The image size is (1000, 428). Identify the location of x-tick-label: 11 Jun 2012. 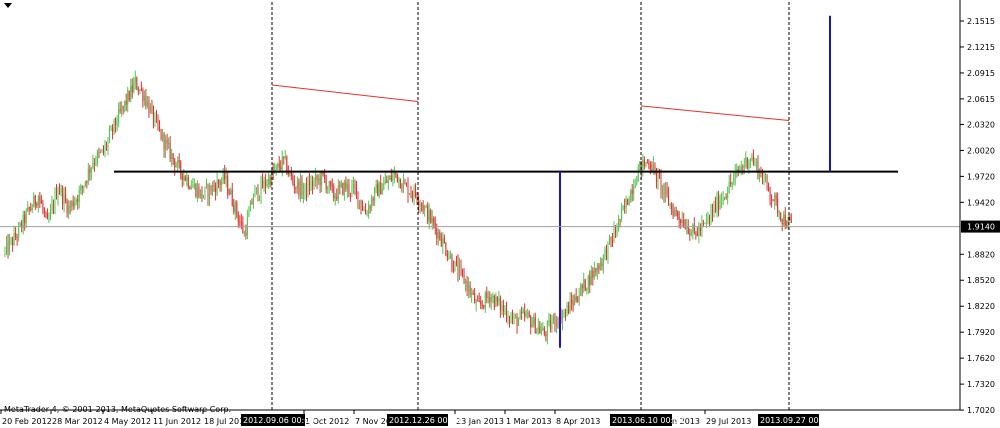
(177, 421).